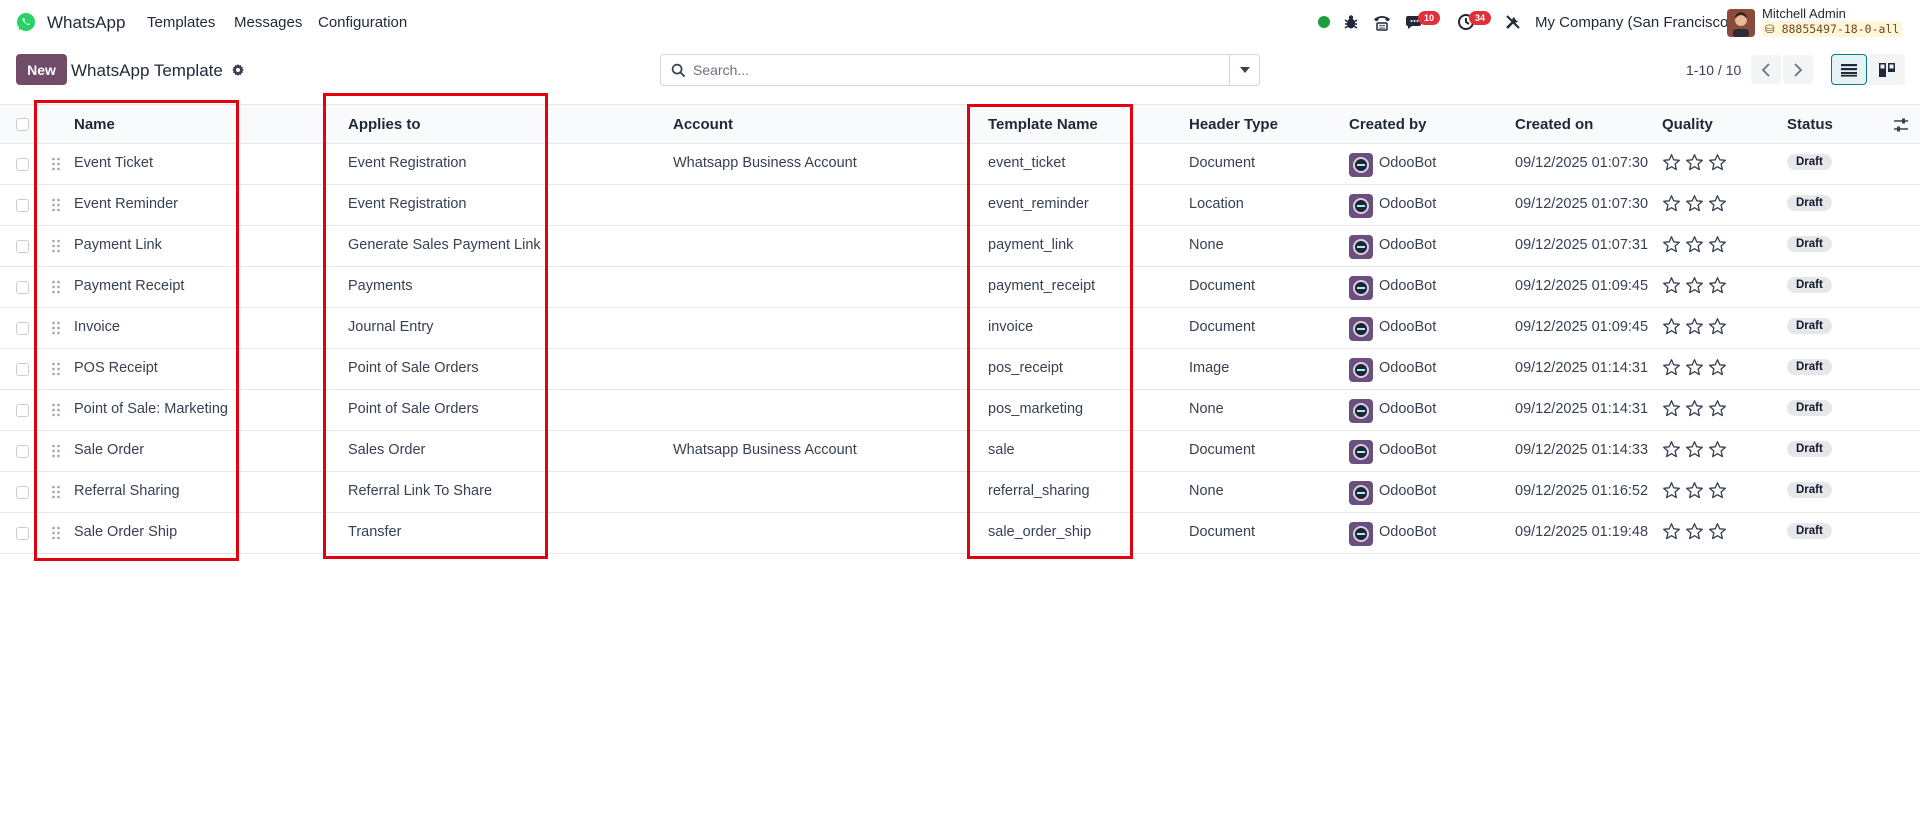 Image resolution: width=1920 pixels, height=840 pixels. What do you see at coordinates (1216, 204) in the screenshot?
I see `cell-header-type: Location` at bounding box center [1216, 204].